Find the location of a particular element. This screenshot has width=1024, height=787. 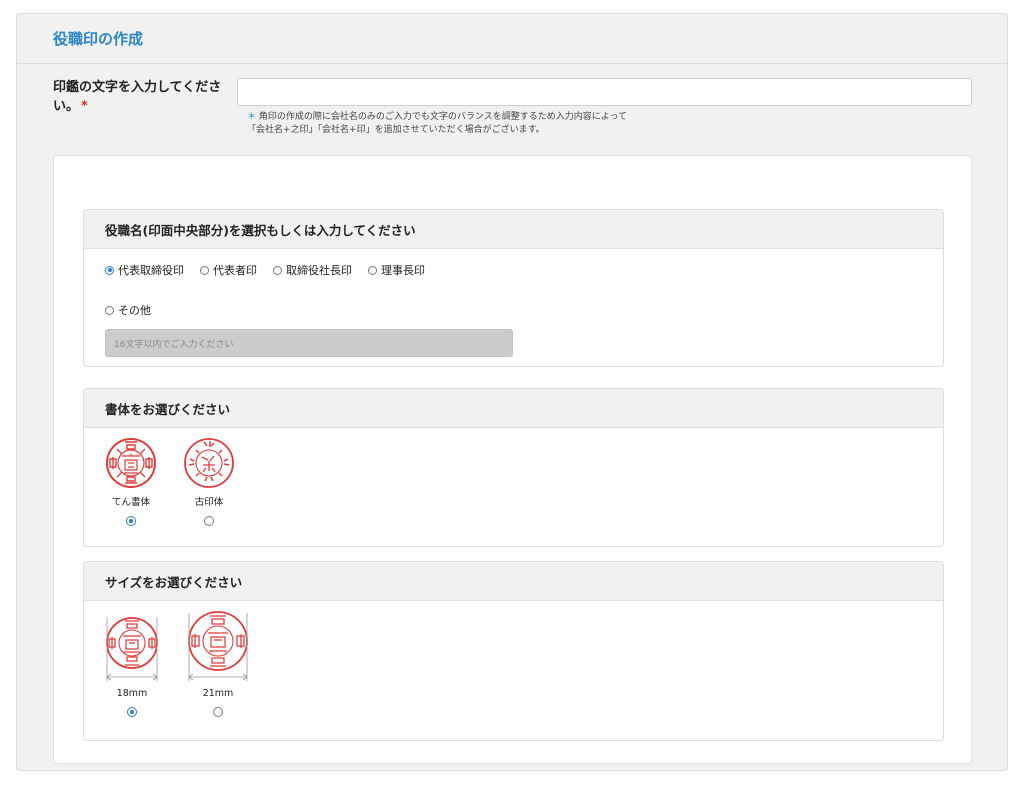

other-position-input: 16文字以内でご入力ください is located at coordinates (309, 343).